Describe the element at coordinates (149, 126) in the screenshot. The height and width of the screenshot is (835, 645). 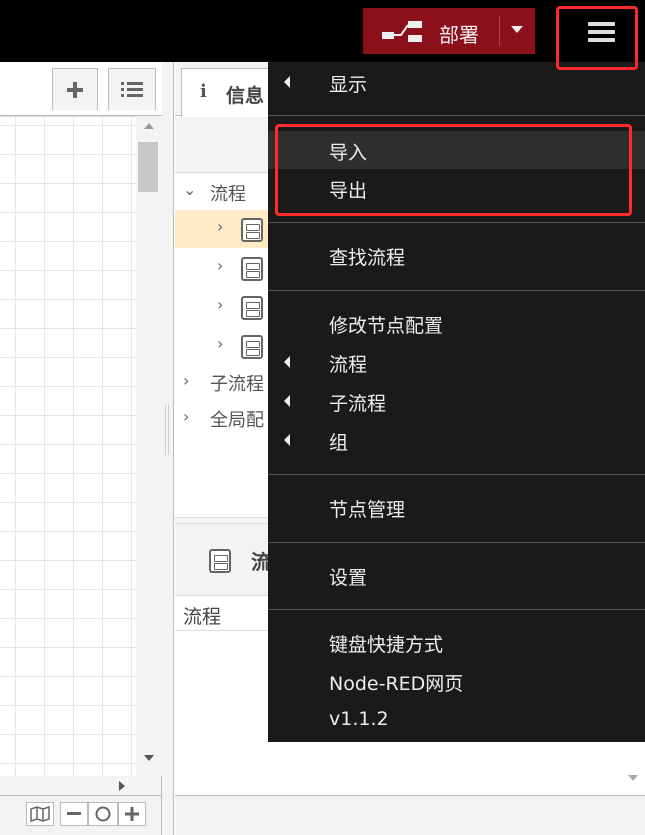
I see `scroll-up-icon` at that location.